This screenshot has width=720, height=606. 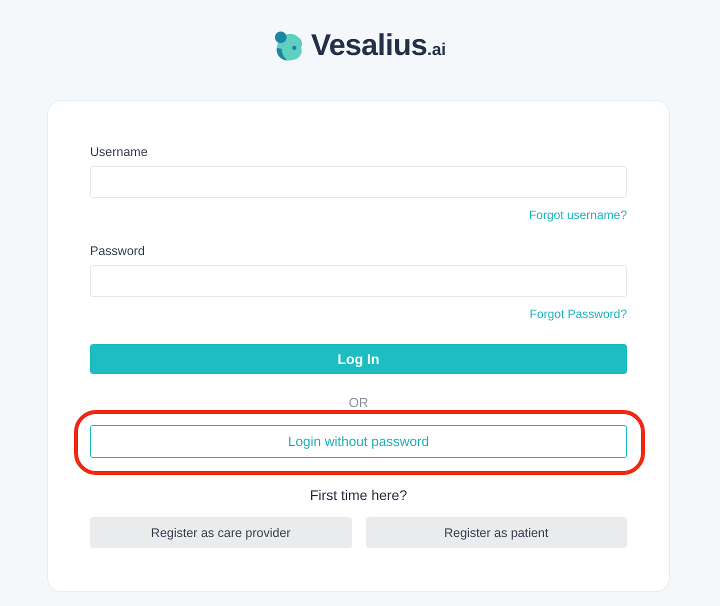 What do you see at coordinates (119, 152) in the screenshot?
I see `field-label: Username` at bounding box center [119, 152].